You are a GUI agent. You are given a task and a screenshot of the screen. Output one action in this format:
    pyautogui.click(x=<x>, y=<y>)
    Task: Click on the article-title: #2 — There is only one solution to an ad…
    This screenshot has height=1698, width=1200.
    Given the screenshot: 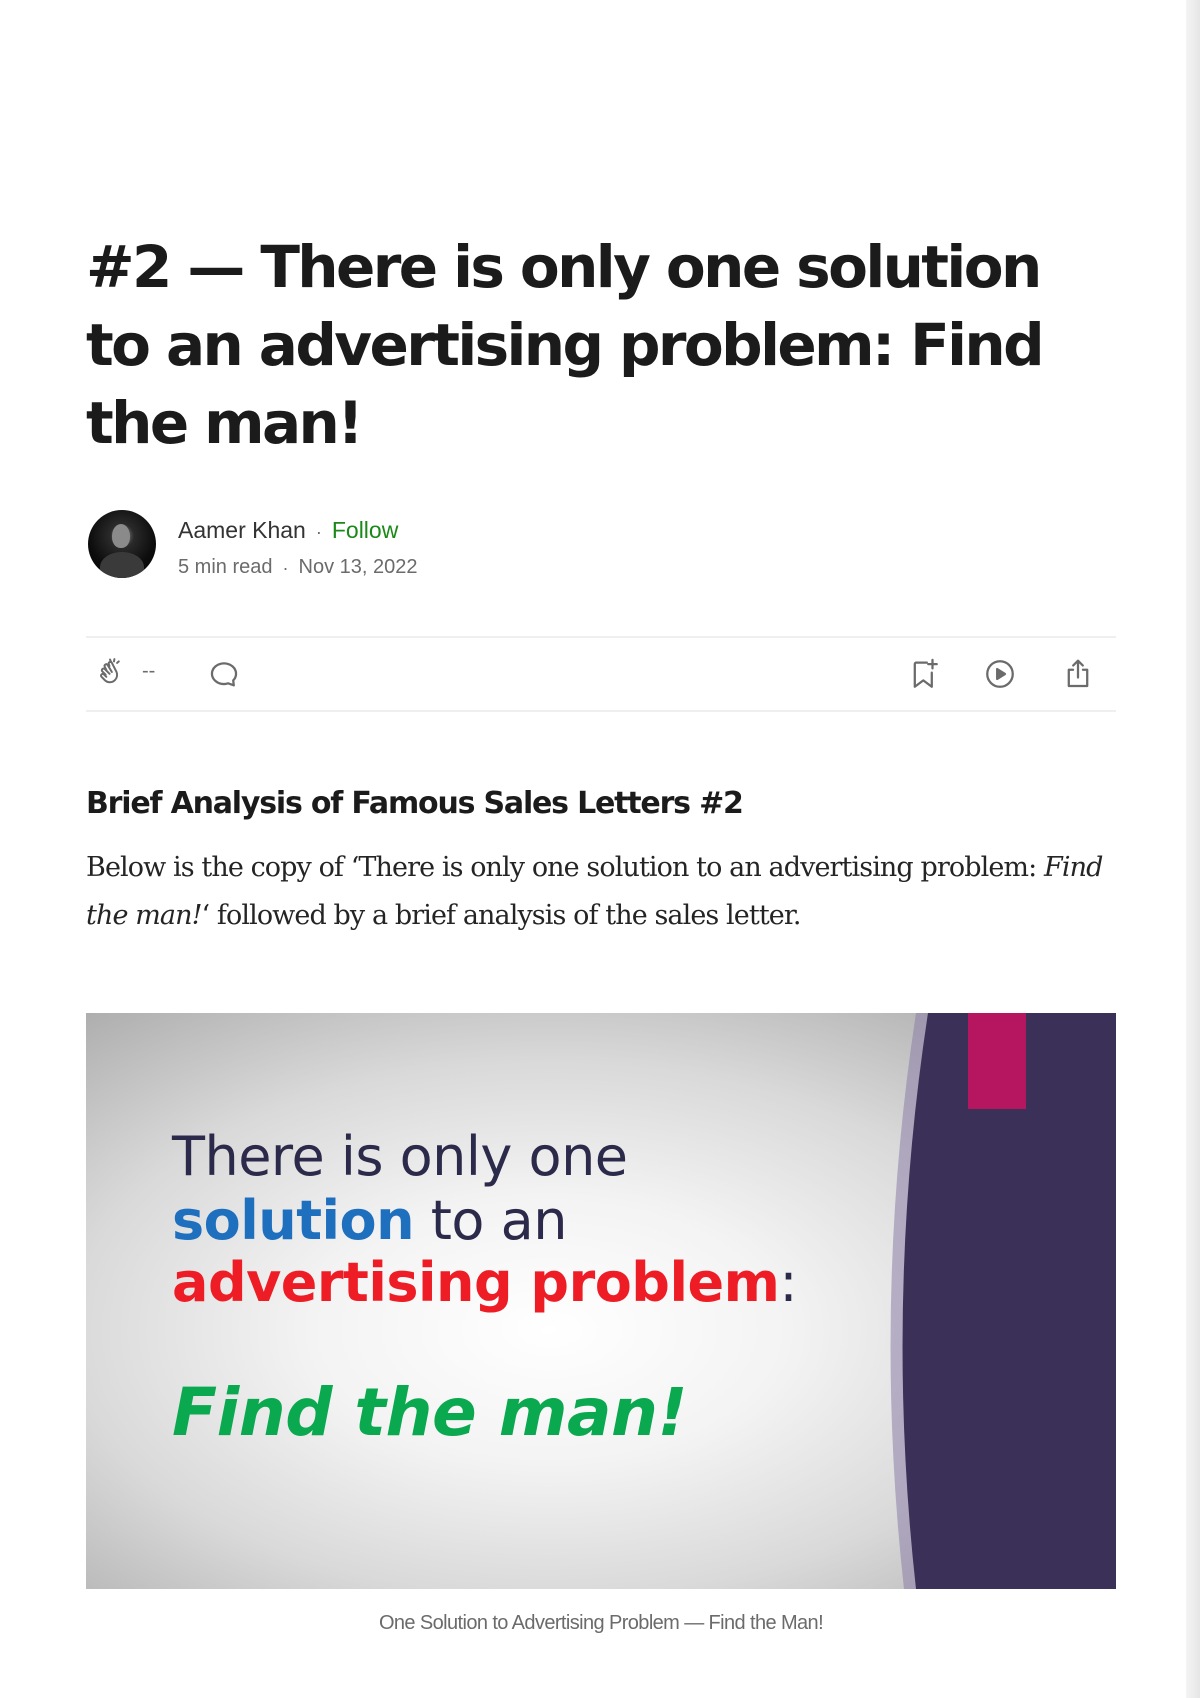 What is the action you would take?
    pyautogui.click(x=565, y=345)
    